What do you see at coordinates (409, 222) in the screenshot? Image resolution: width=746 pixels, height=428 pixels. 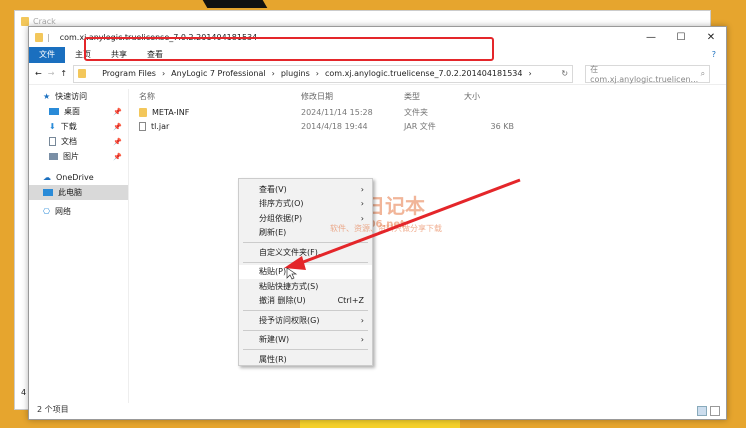 I see `arrow-shaft` at bounding box center [409, 222].